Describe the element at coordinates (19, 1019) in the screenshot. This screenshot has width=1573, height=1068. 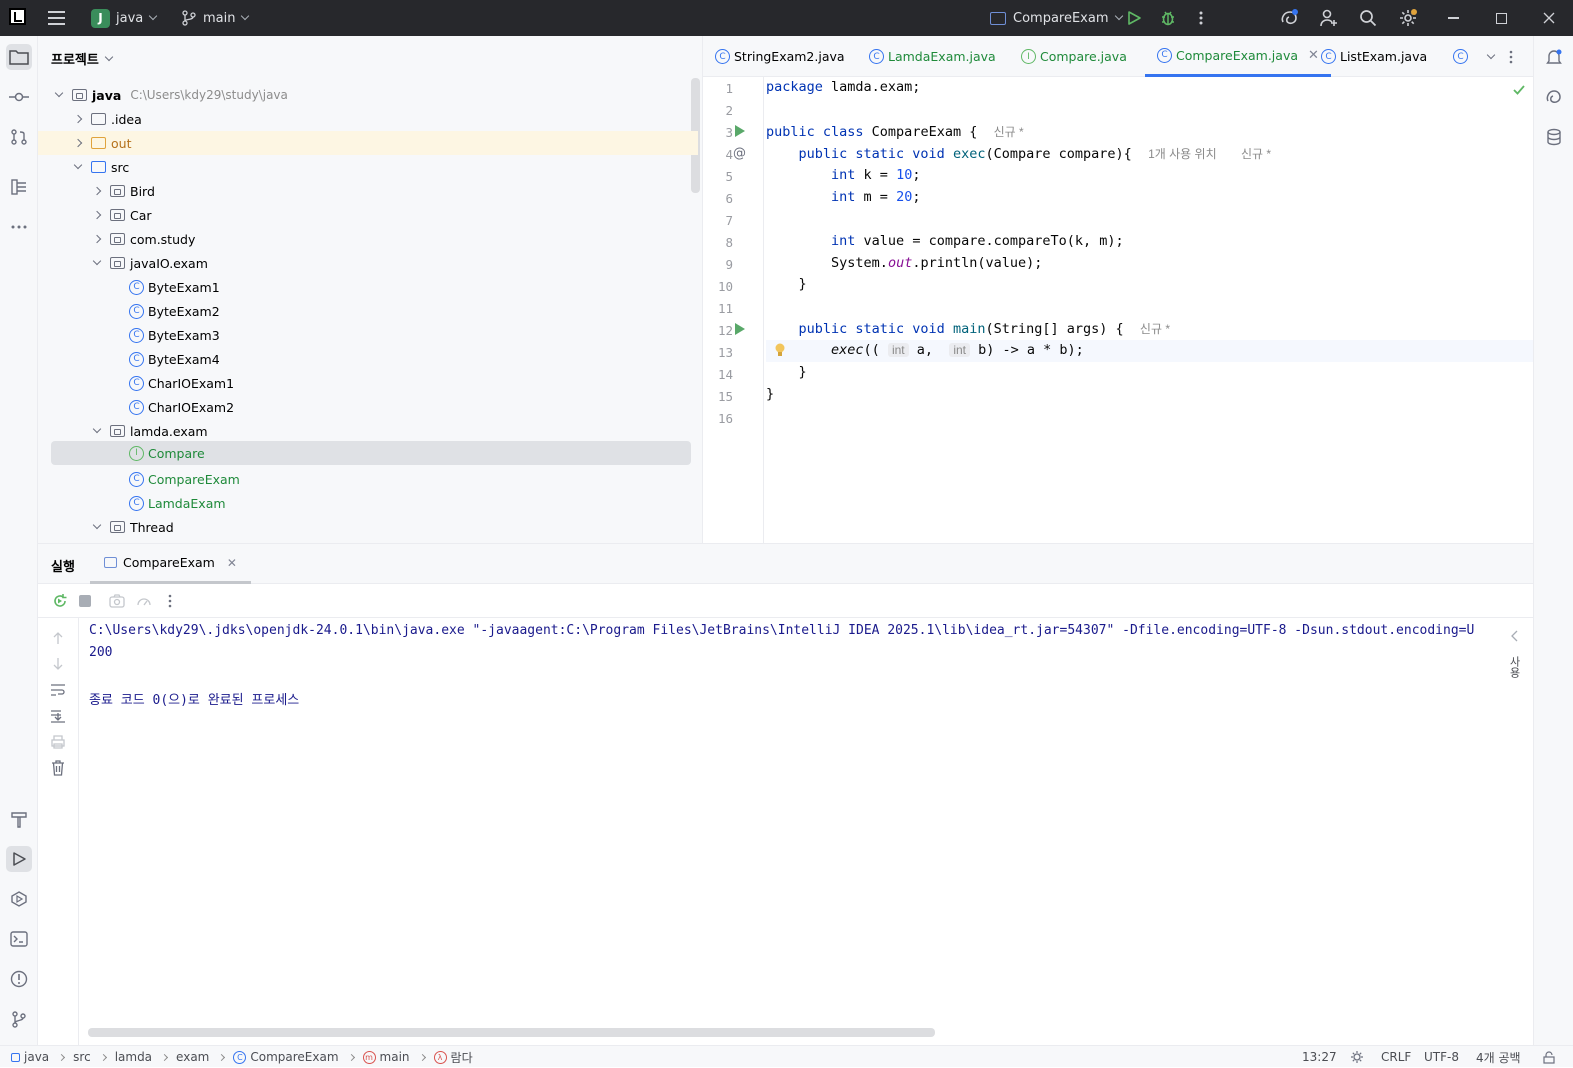
I see `git-icon` at that location.